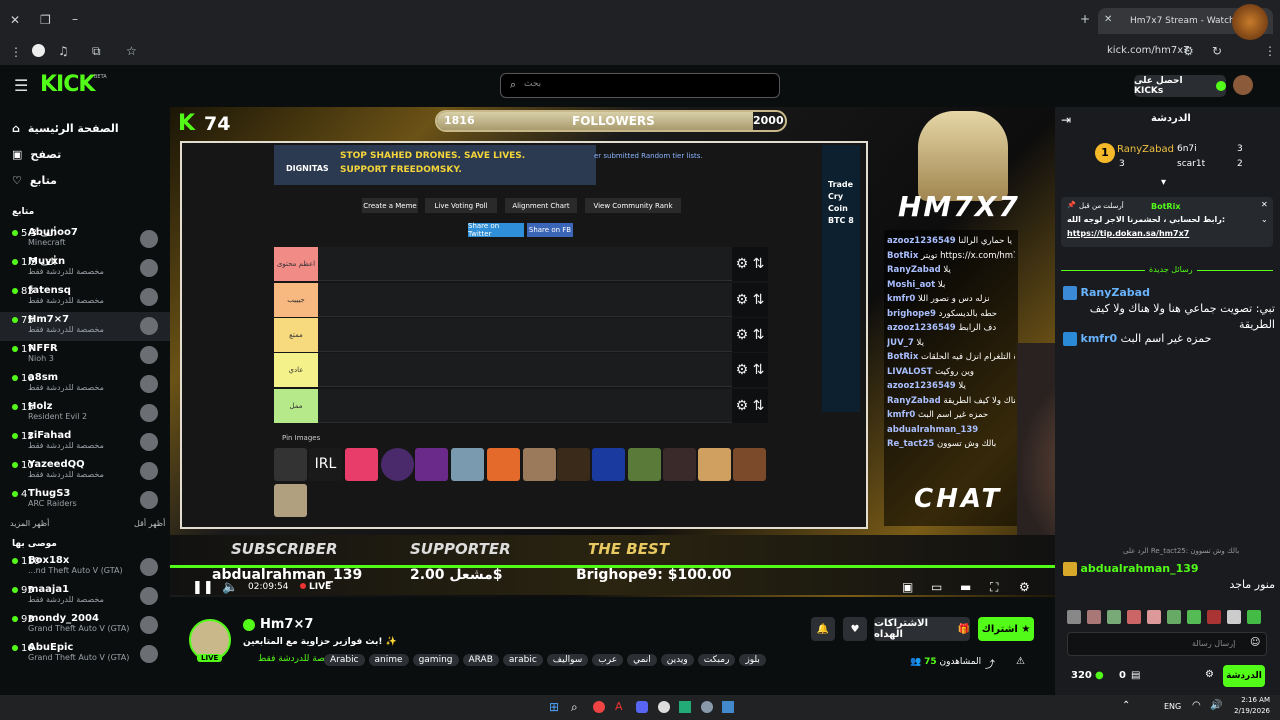 This screenshot has height=720, width=1280. What do you see at coordinates (85, 239) in the screenshot?
I see `sidebar-channel-row: 5.3 ألف Abunoo7 Minecraft` at bounding box center [85, 239].